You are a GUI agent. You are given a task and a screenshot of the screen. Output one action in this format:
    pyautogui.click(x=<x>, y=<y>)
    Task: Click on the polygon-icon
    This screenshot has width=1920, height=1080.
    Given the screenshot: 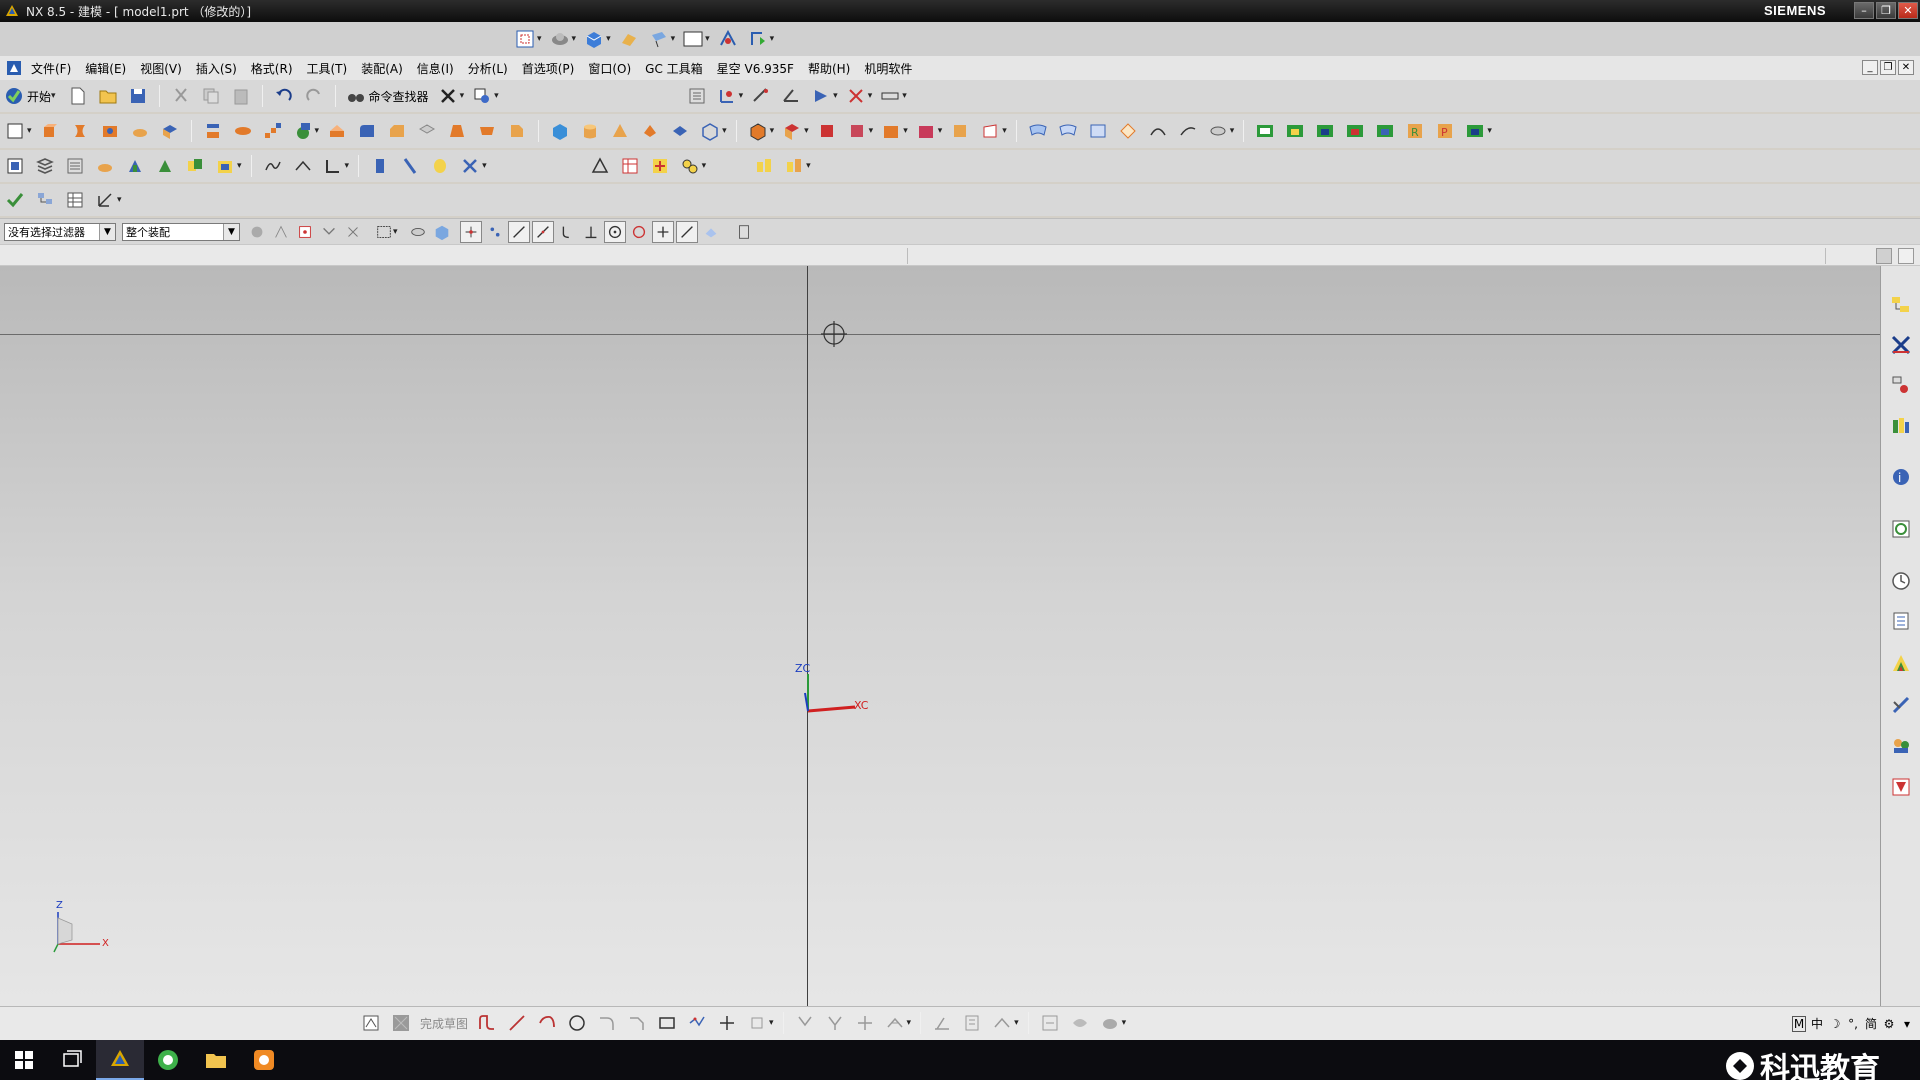 What is the action you would take?
    pyautogui.click(x=697, y=1023)
    